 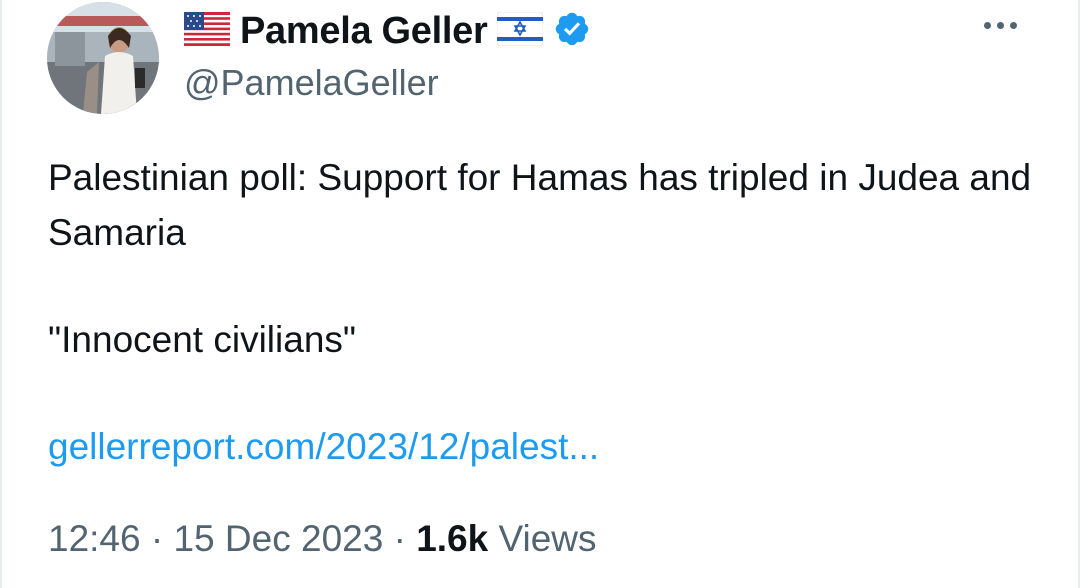 I want to click on tweet-text-quote: "Innocent civilians", so click(x=202, y=339).